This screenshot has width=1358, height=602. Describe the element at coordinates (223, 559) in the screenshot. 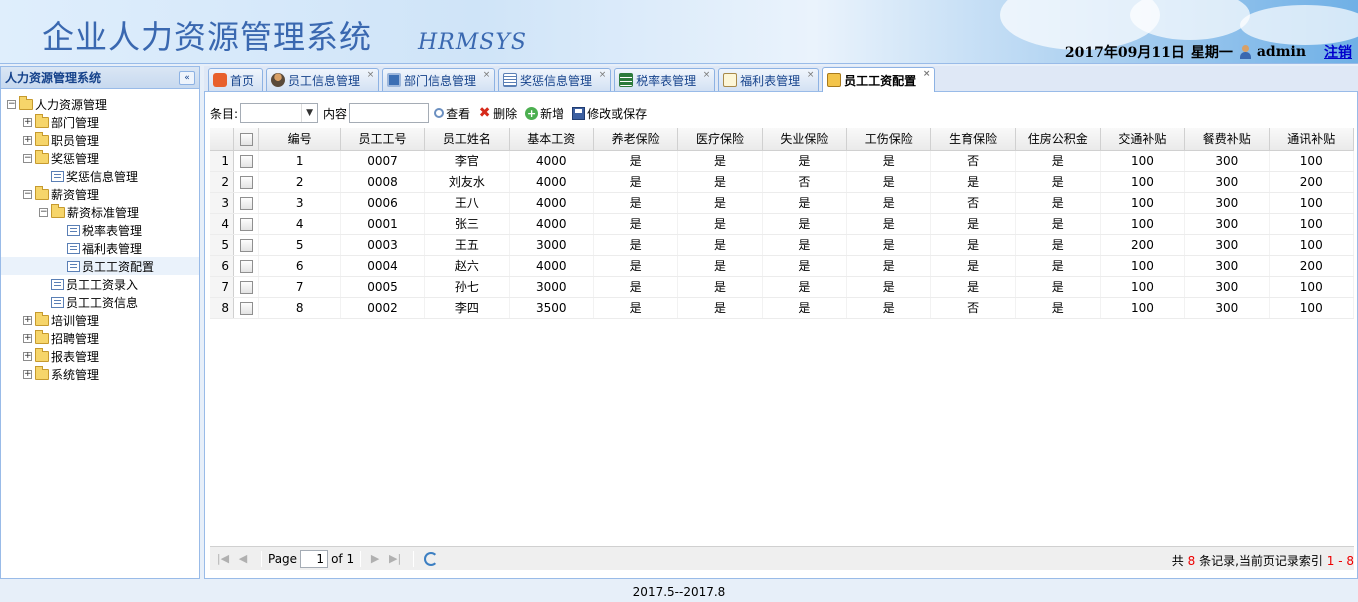

I see `first-page-icon: |◀` at that location.